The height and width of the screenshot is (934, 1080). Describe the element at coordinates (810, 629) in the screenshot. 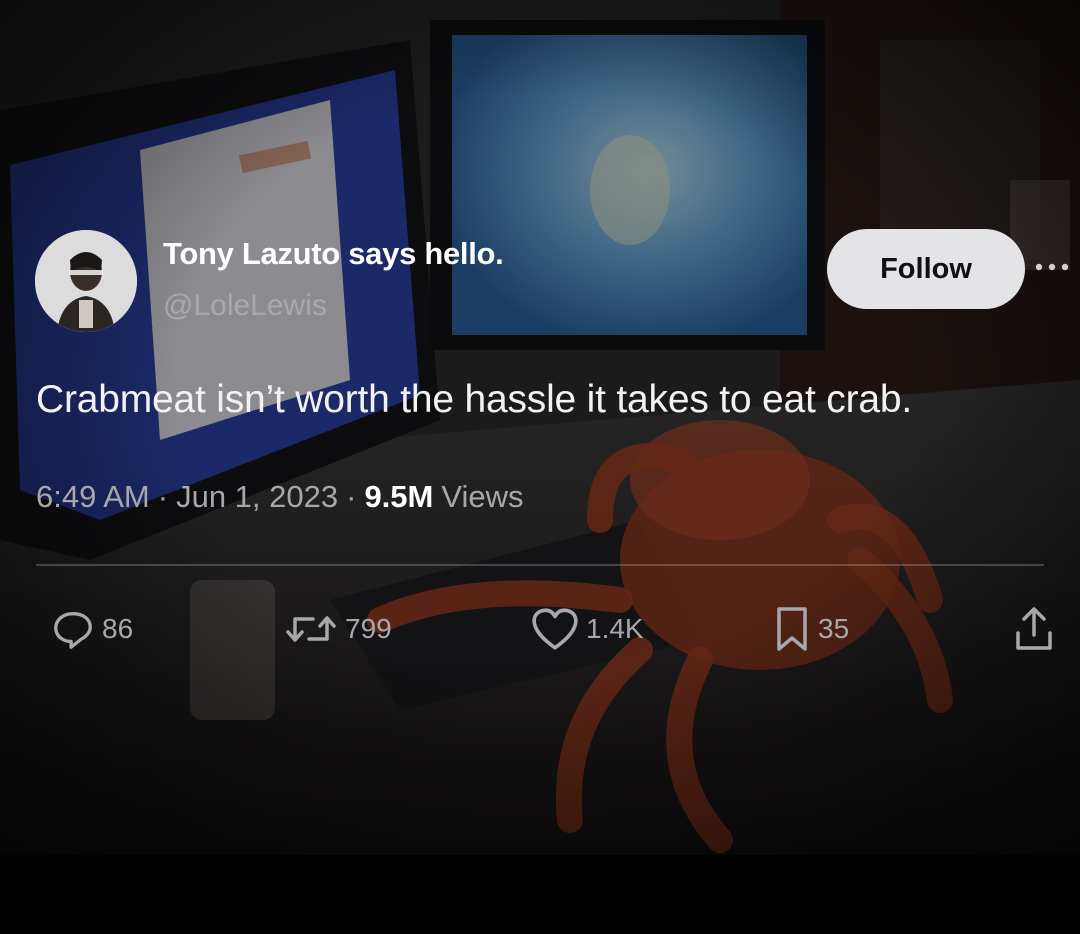

I see `bookmark-button: 35` at that location.